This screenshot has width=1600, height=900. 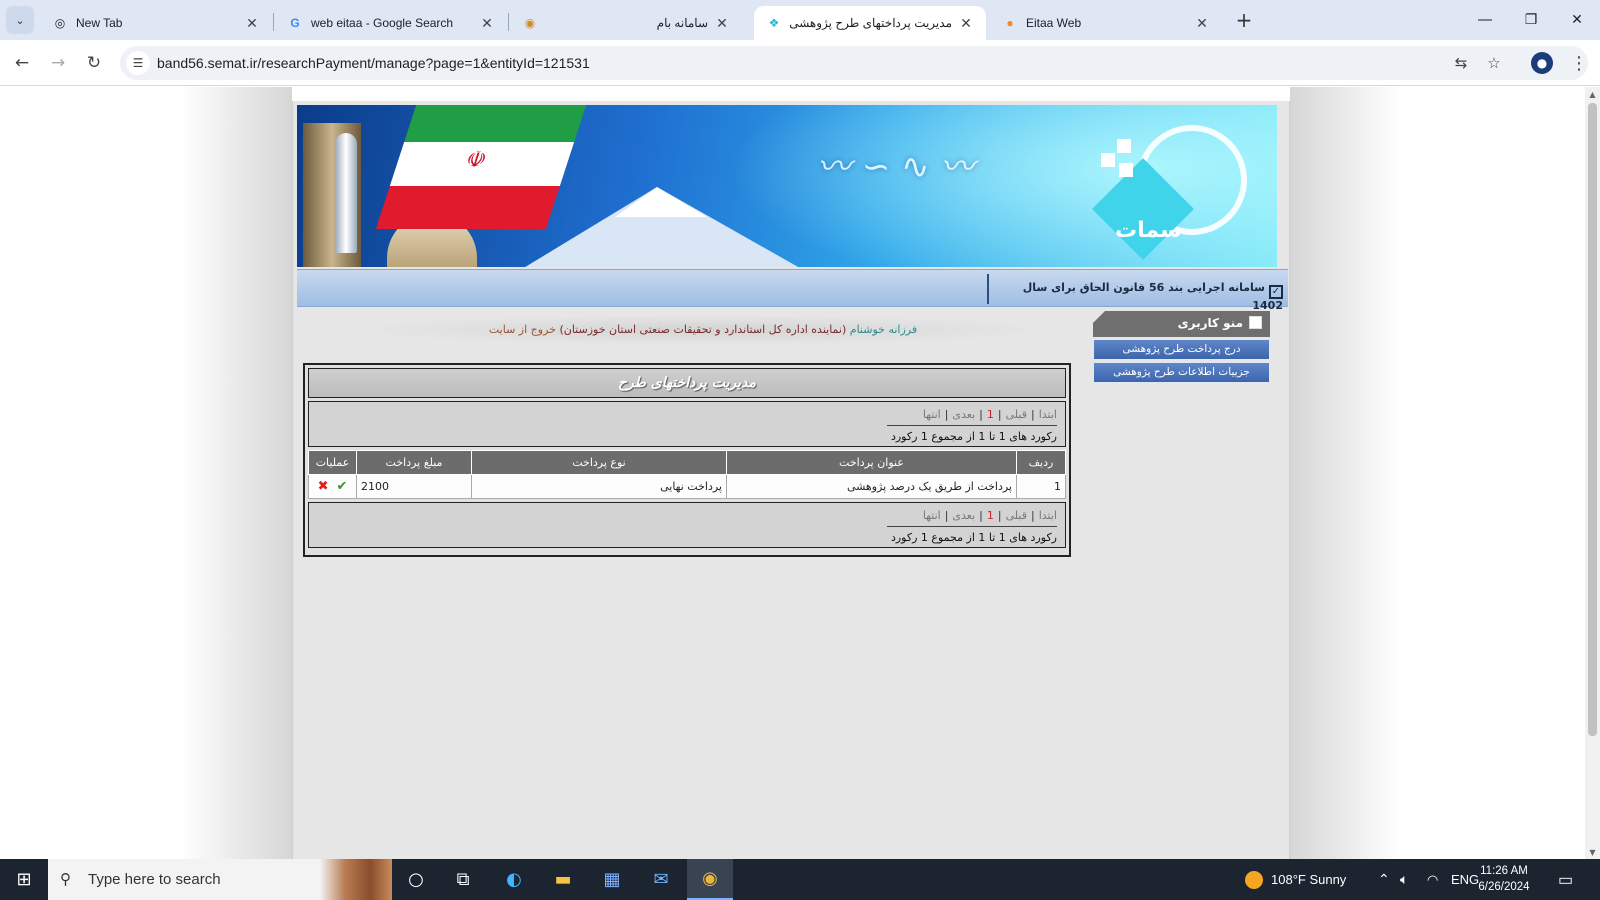 I want to click on search-placeholder: Type here to search, so click(x=154, y=879).